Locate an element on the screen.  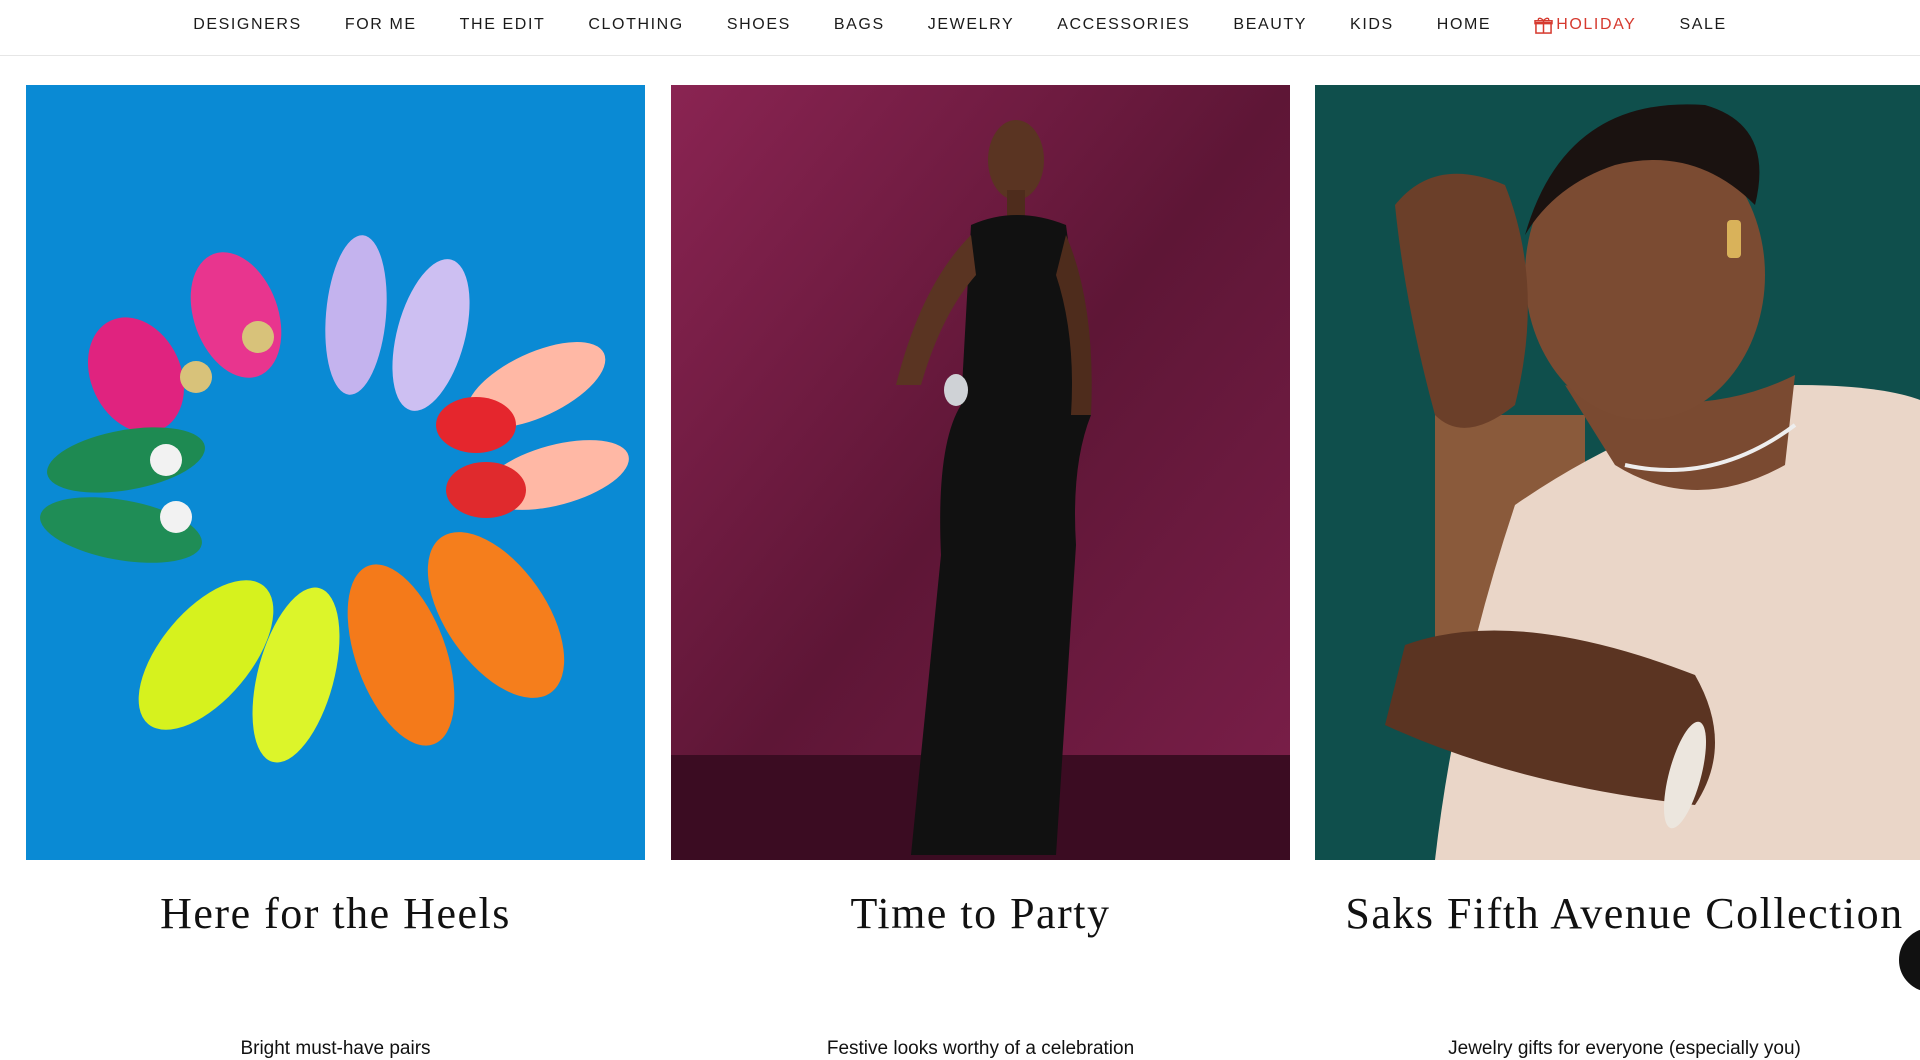
nav-item-shoes: SHOES is located at coordinates (759, 25).